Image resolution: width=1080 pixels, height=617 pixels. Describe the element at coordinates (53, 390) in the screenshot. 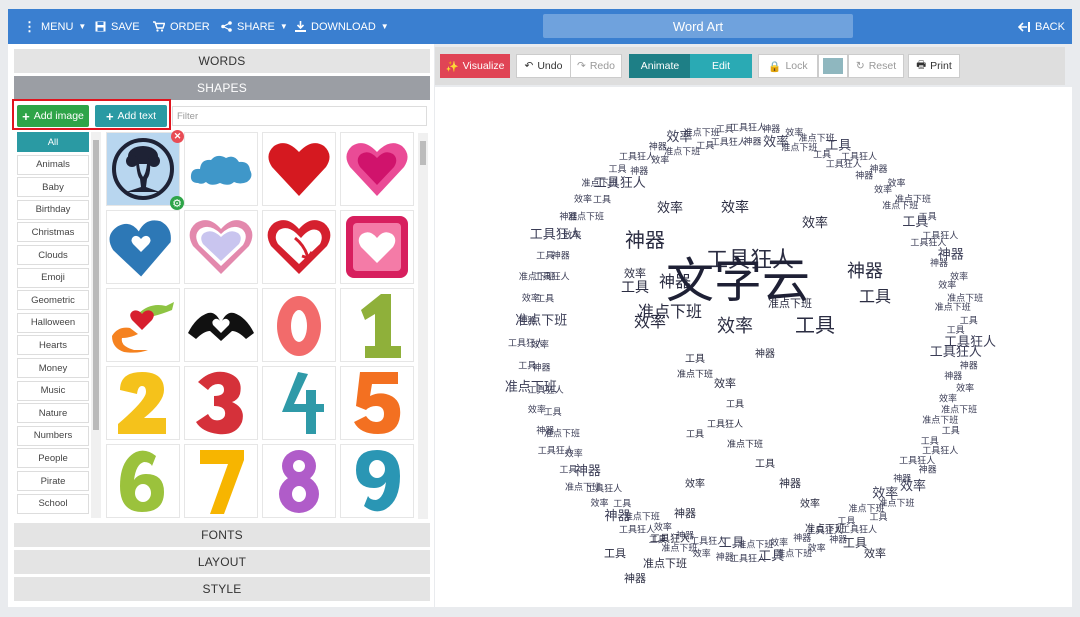

I see `category-item: Music` at that location.